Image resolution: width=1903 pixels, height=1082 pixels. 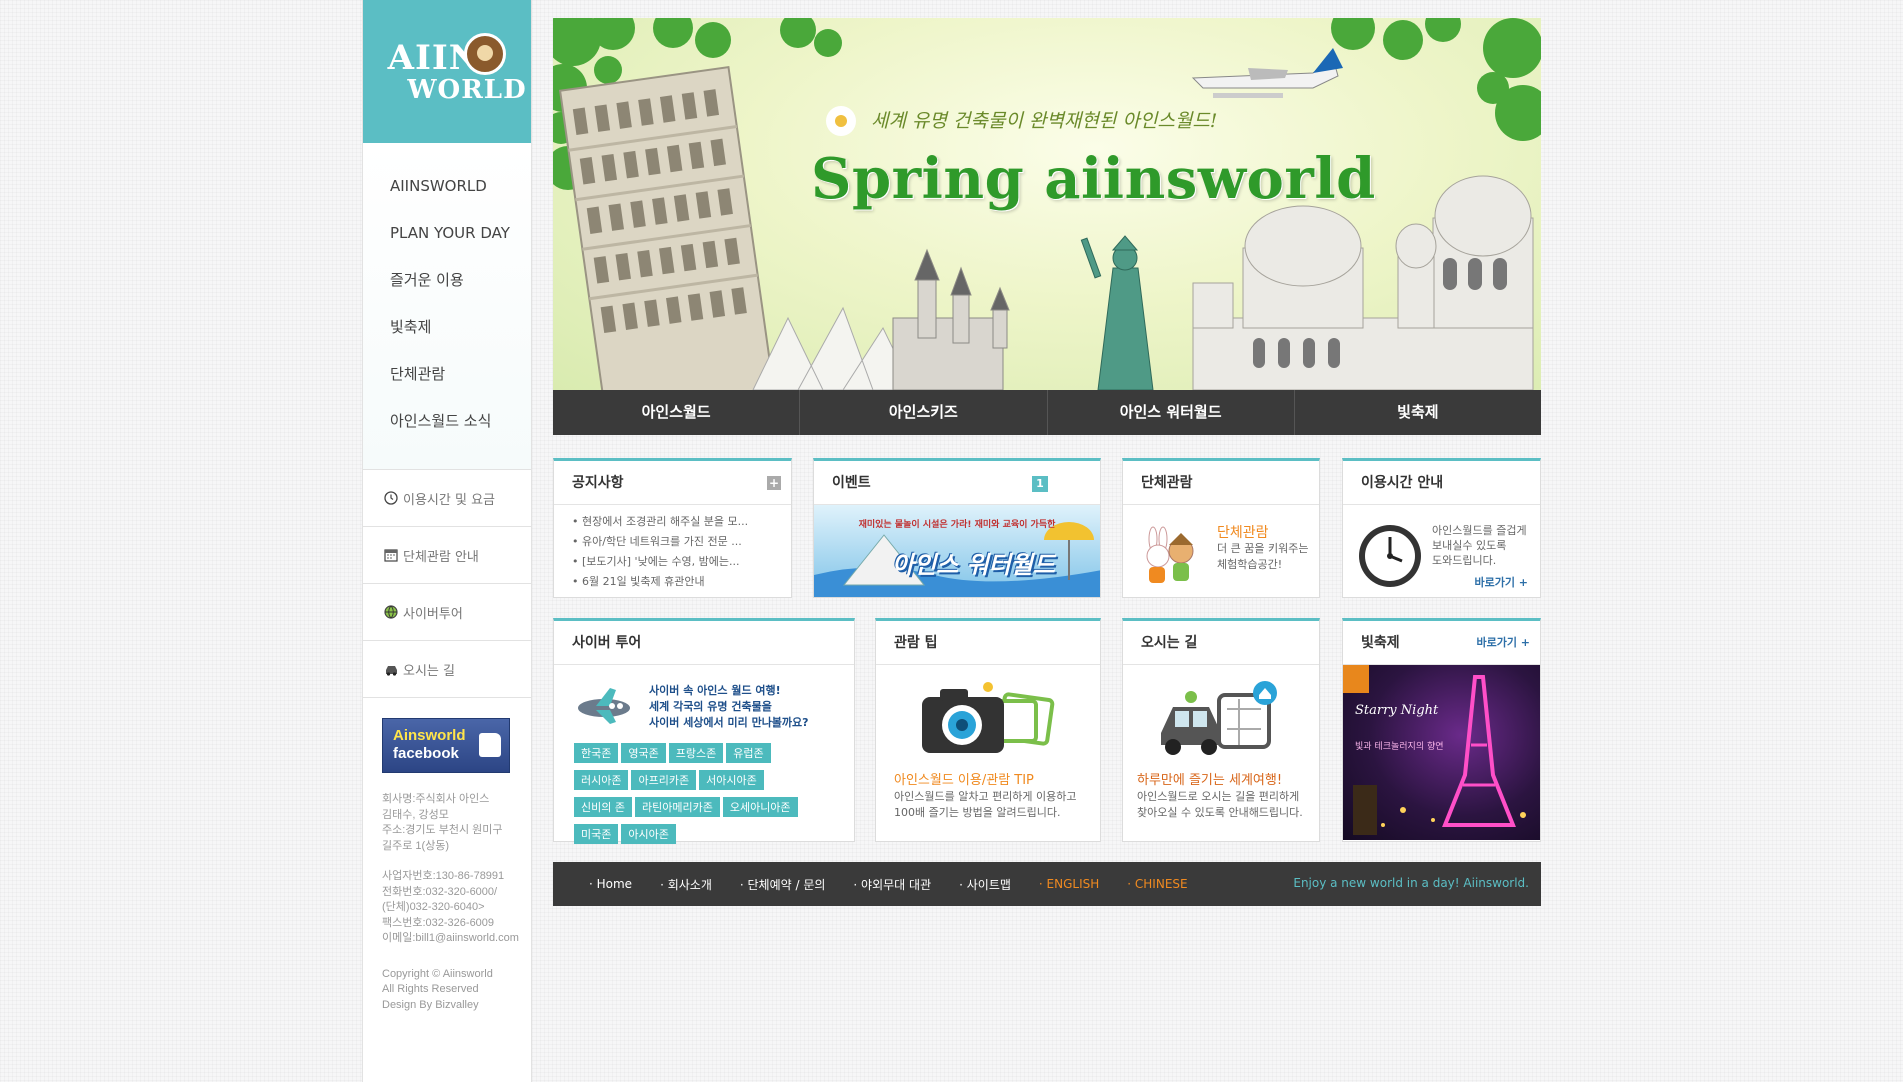 What do you see at coordinates (1171, 412) in the screenshot?
I see `tab-water-world: 아인스 워터월드` at bounding box center [1171, 412].